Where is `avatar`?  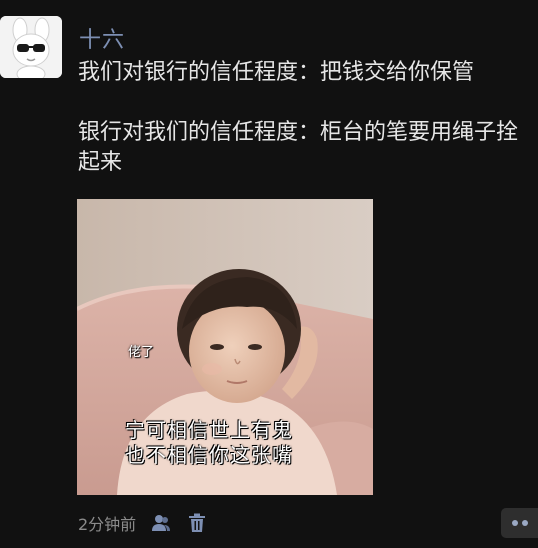 avatar is located at coordinates (31, 47).